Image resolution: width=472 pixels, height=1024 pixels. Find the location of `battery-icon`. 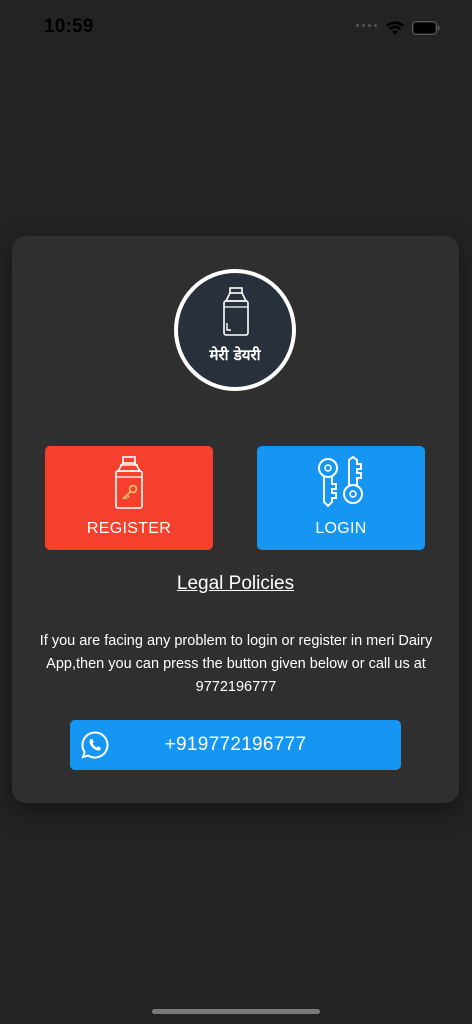

battery-icon is located at coordinates (426, 28).